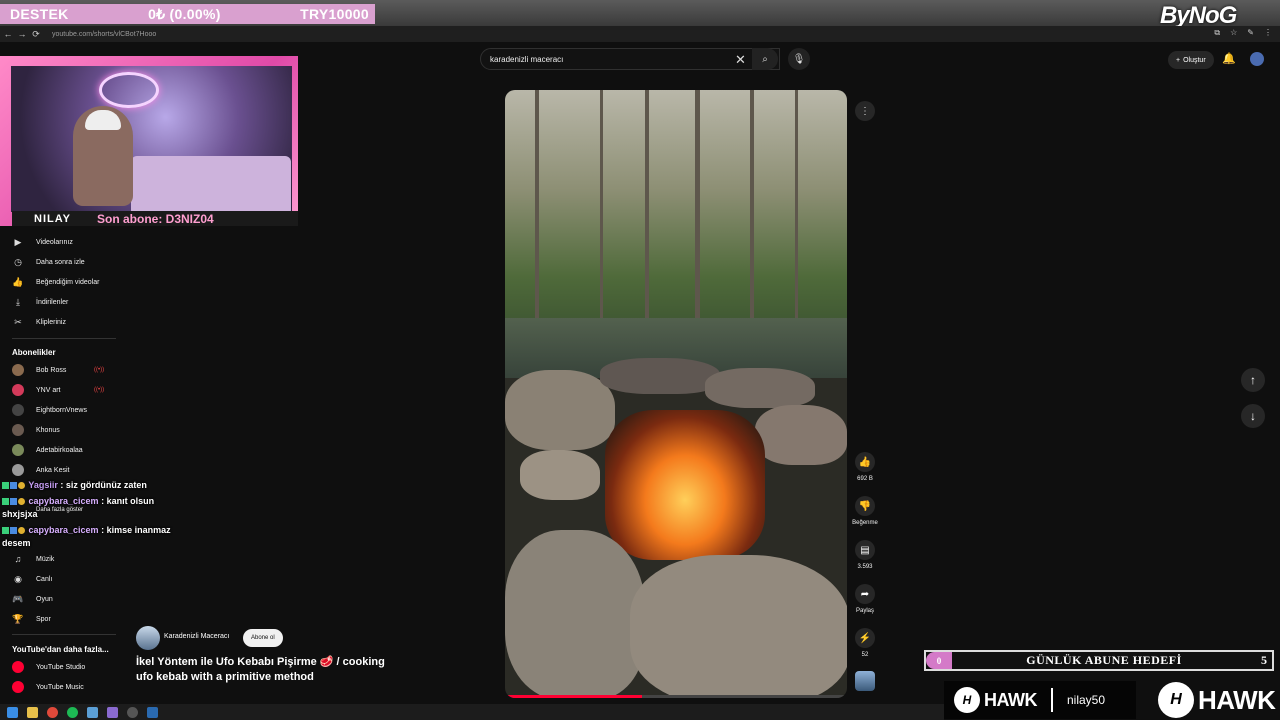 This screenshot has height=720, width=1280. What do you see at coordinates (740, 60) in the screenshot?
I see `clear-search-icon: ✕` at bounding box center [740, 60].